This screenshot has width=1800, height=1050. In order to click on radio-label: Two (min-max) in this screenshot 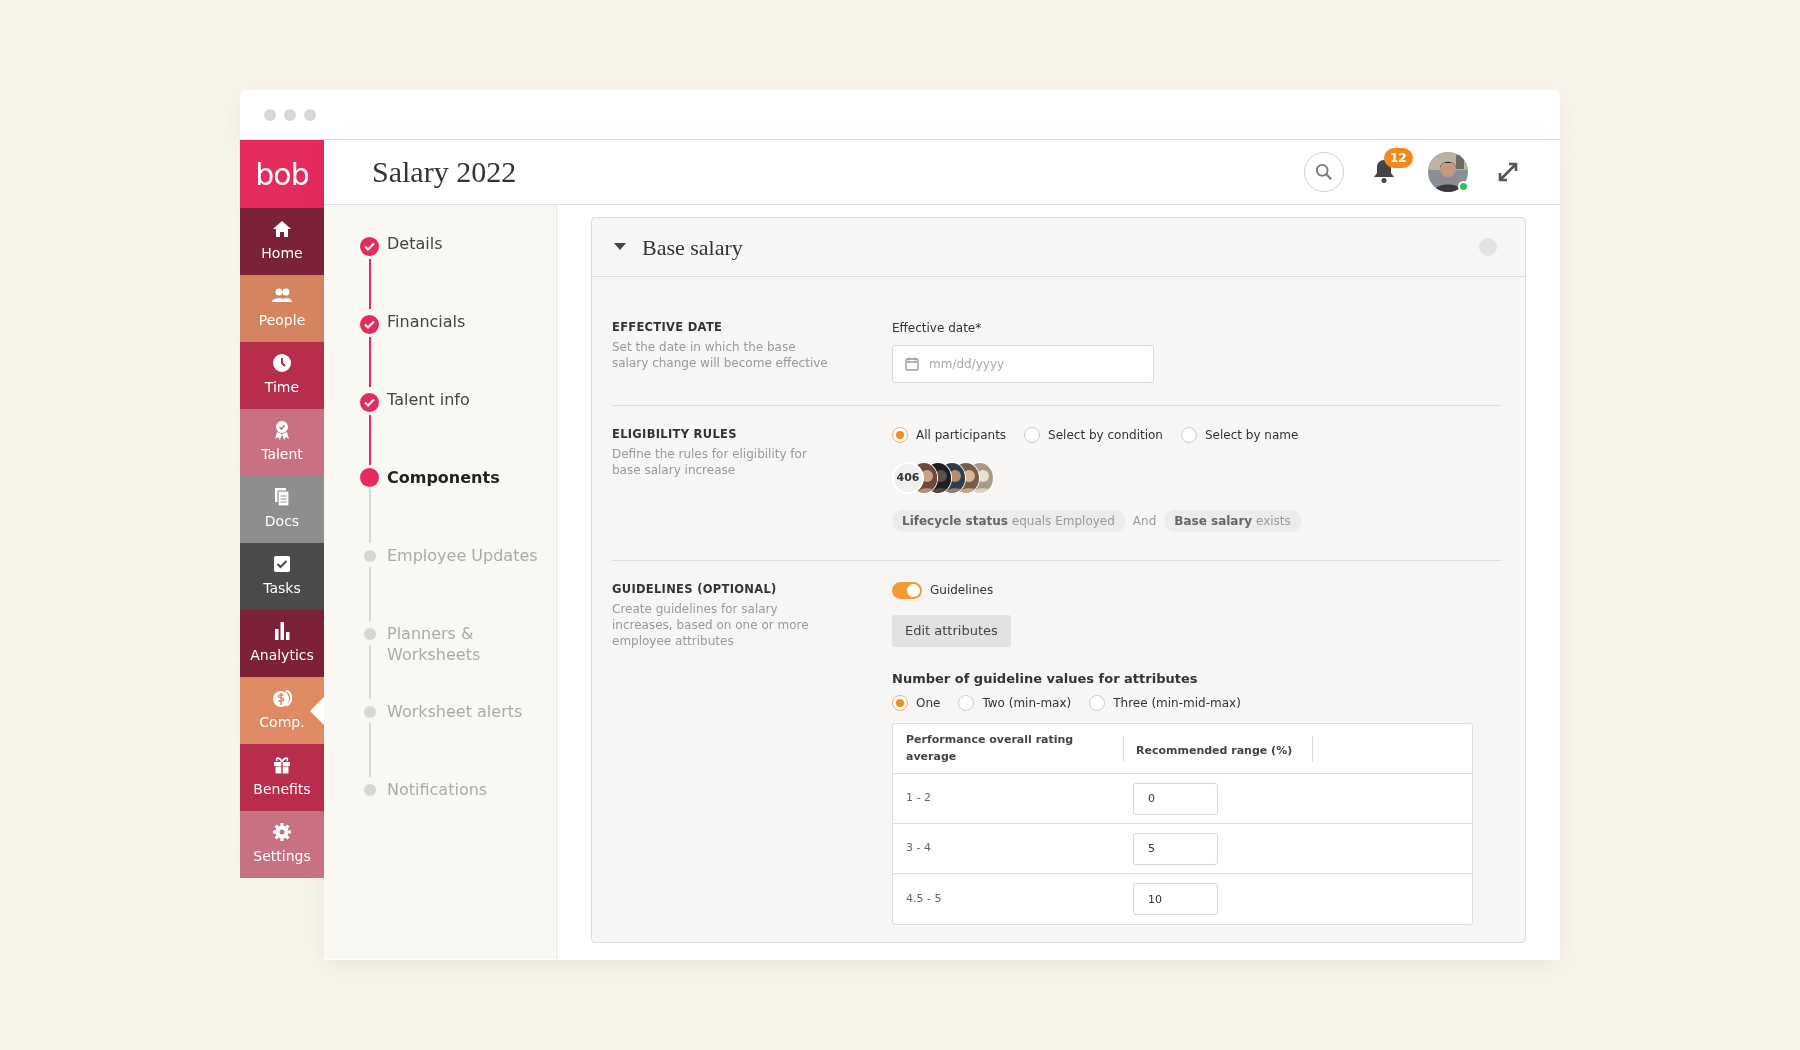, I will do `click(1027, 703)`.